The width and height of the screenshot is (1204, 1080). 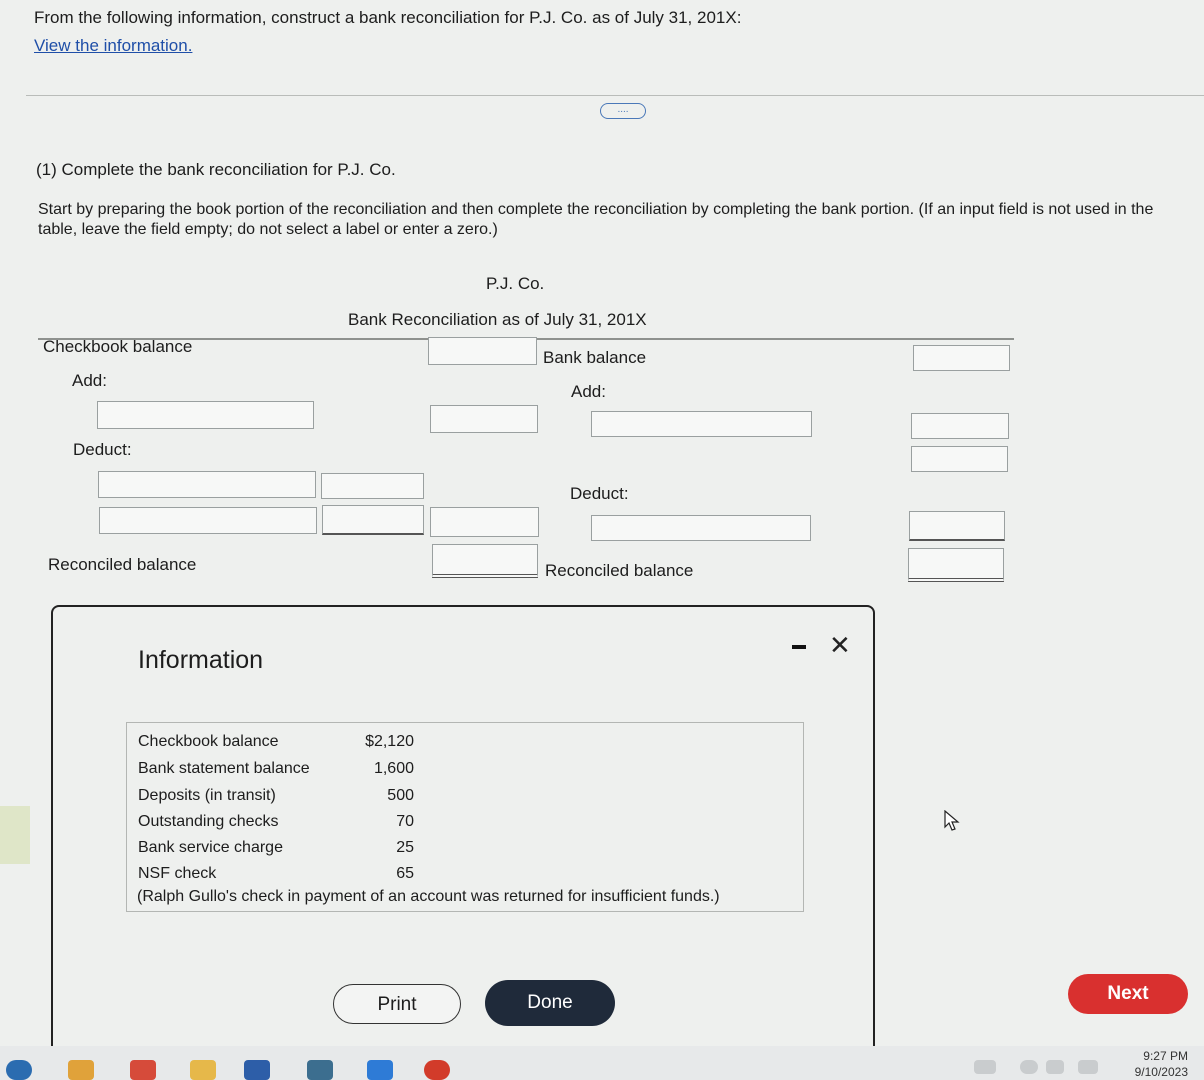 I want to click on info-row-value: 1,600, so click(x=393, y=768).